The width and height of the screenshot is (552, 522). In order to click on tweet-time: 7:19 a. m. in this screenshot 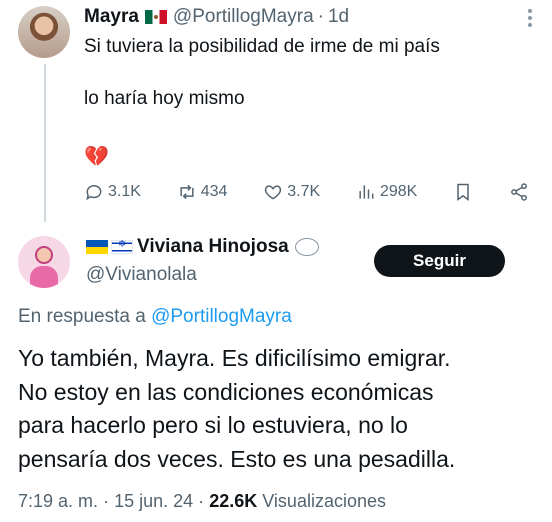, I will do `click(58, 501)`.